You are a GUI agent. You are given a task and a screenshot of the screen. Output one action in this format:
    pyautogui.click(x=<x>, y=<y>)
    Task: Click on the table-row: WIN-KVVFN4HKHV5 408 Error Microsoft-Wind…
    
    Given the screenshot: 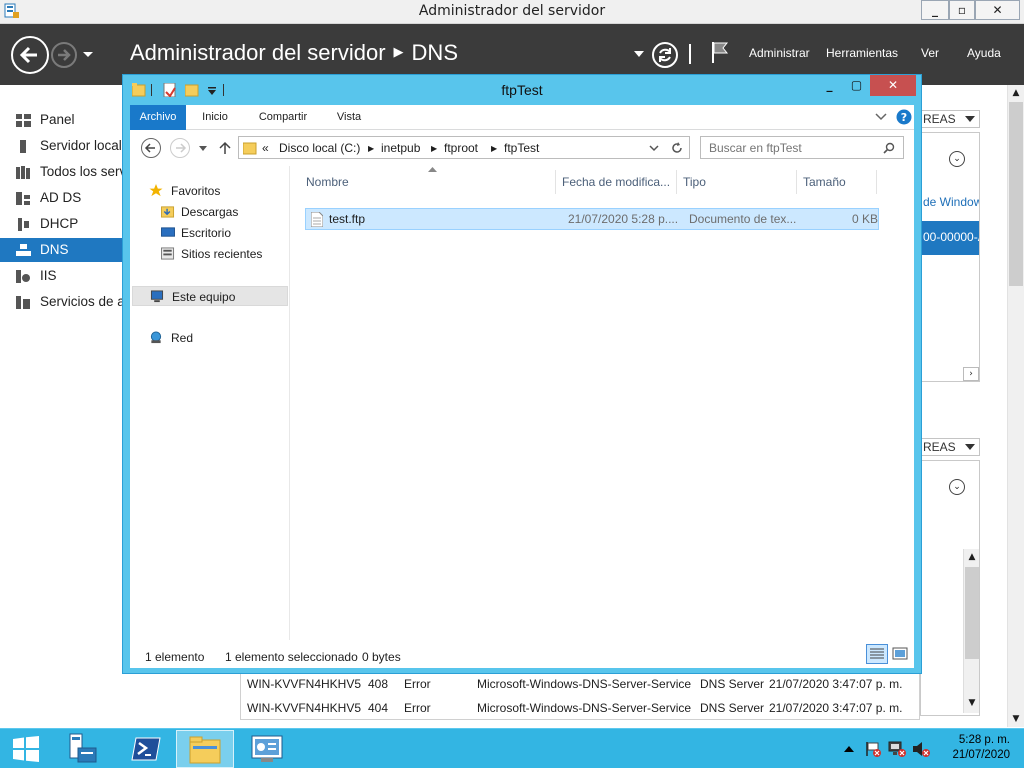 What is the action you would take?
    pyautogui.click(x=581, y=684)
    